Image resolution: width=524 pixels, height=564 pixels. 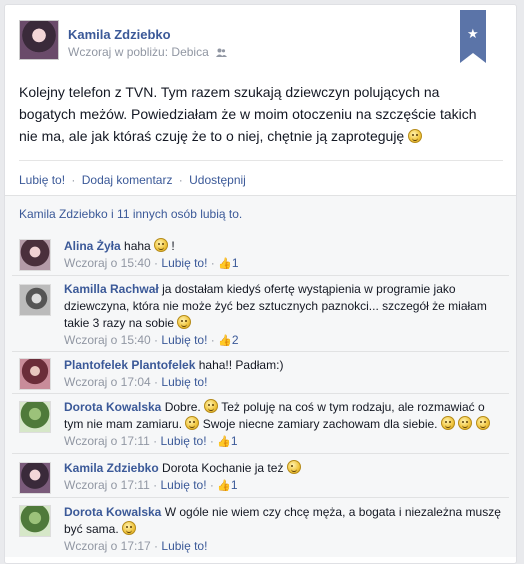 What do you see at coordinates (241, 365) in the screenshot?
I see `comment-text: haha!! Padłam:)` at bounding box center [241, 365].